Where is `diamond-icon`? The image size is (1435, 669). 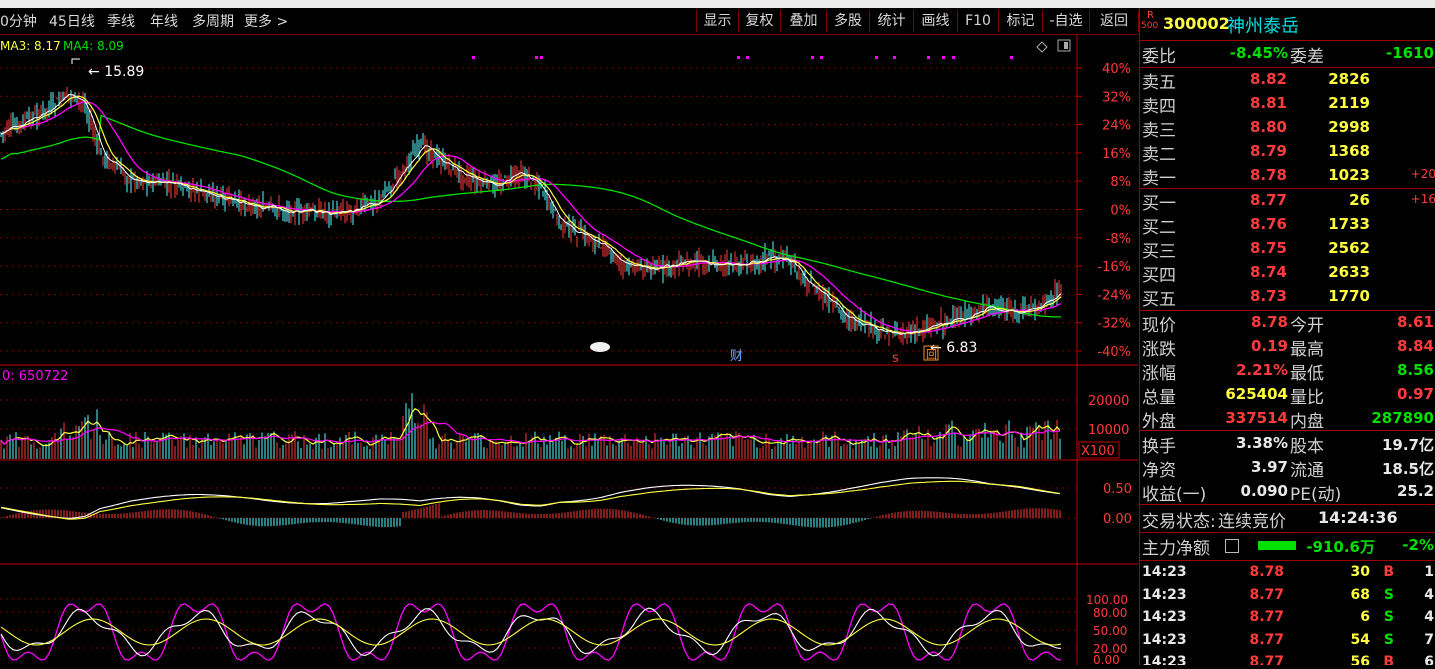 diamond-icon is located at coordinates (1042, 47).